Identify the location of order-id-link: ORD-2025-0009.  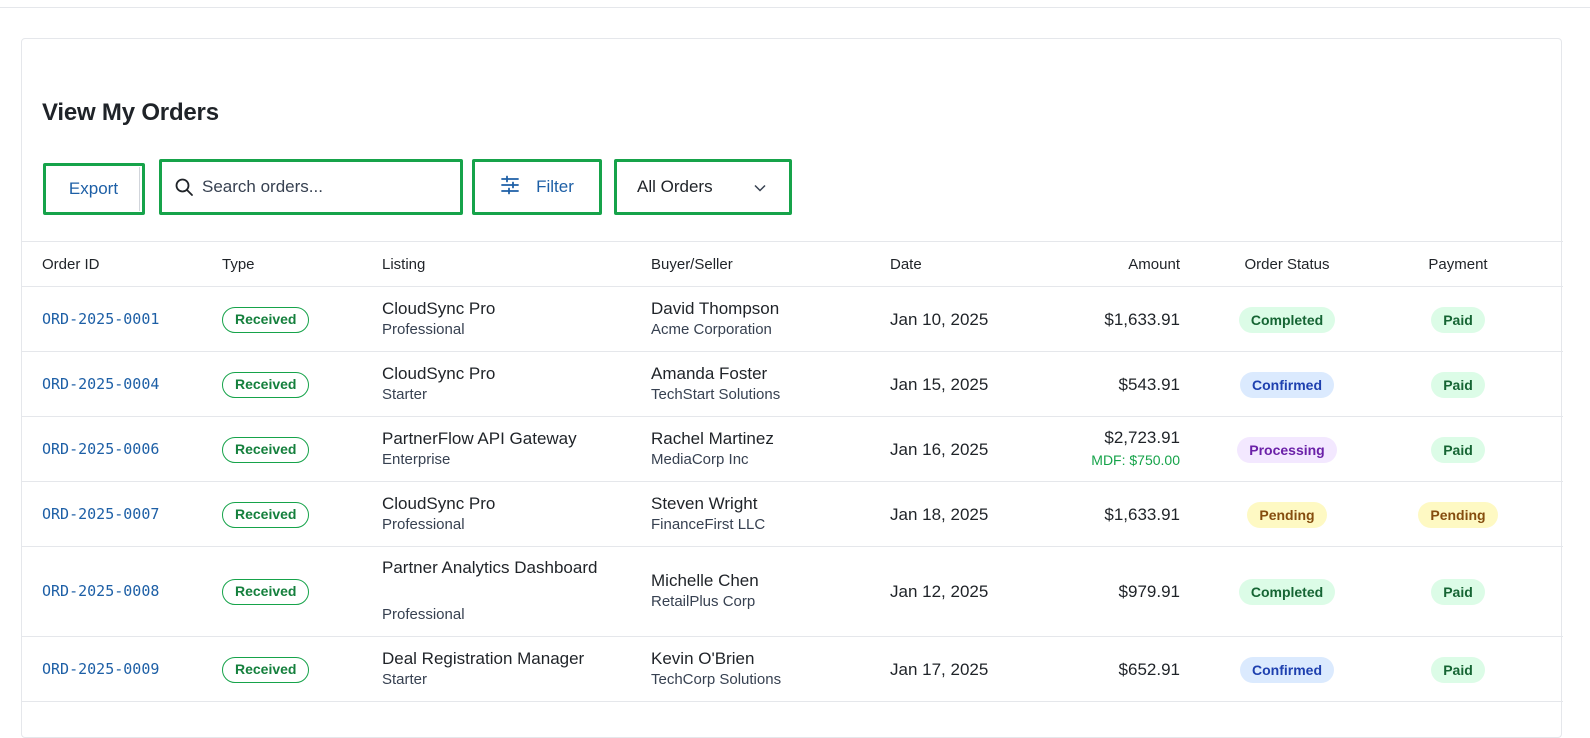
(100, 669).